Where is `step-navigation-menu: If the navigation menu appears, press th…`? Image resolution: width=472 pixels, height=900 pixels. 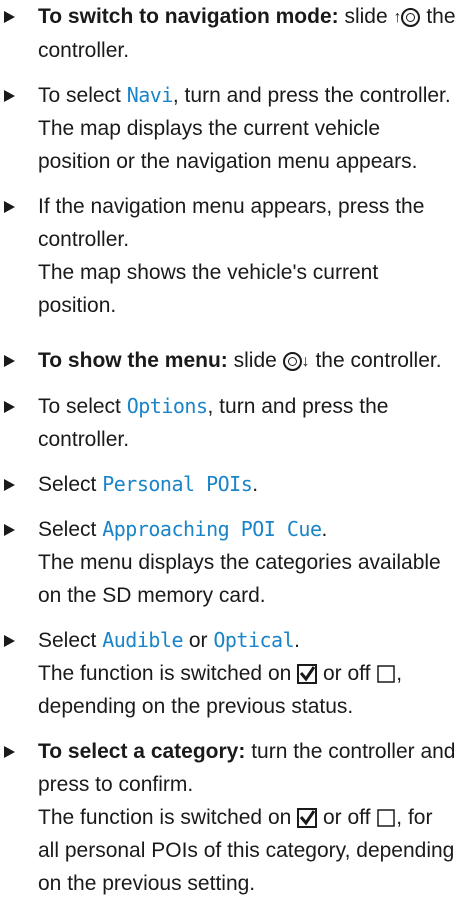 step-navigation-menu: If the navigation menu appears, press th… is located at coordinates (229, 256).